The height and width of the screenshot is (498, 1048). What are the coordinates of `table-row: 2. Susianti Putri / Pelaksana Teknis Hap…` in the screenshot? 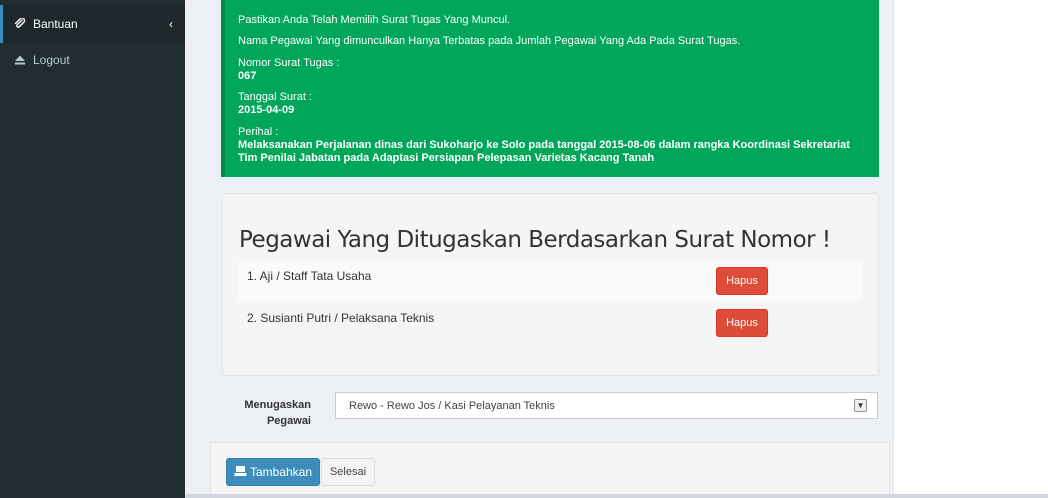 It's located at (550, 323).